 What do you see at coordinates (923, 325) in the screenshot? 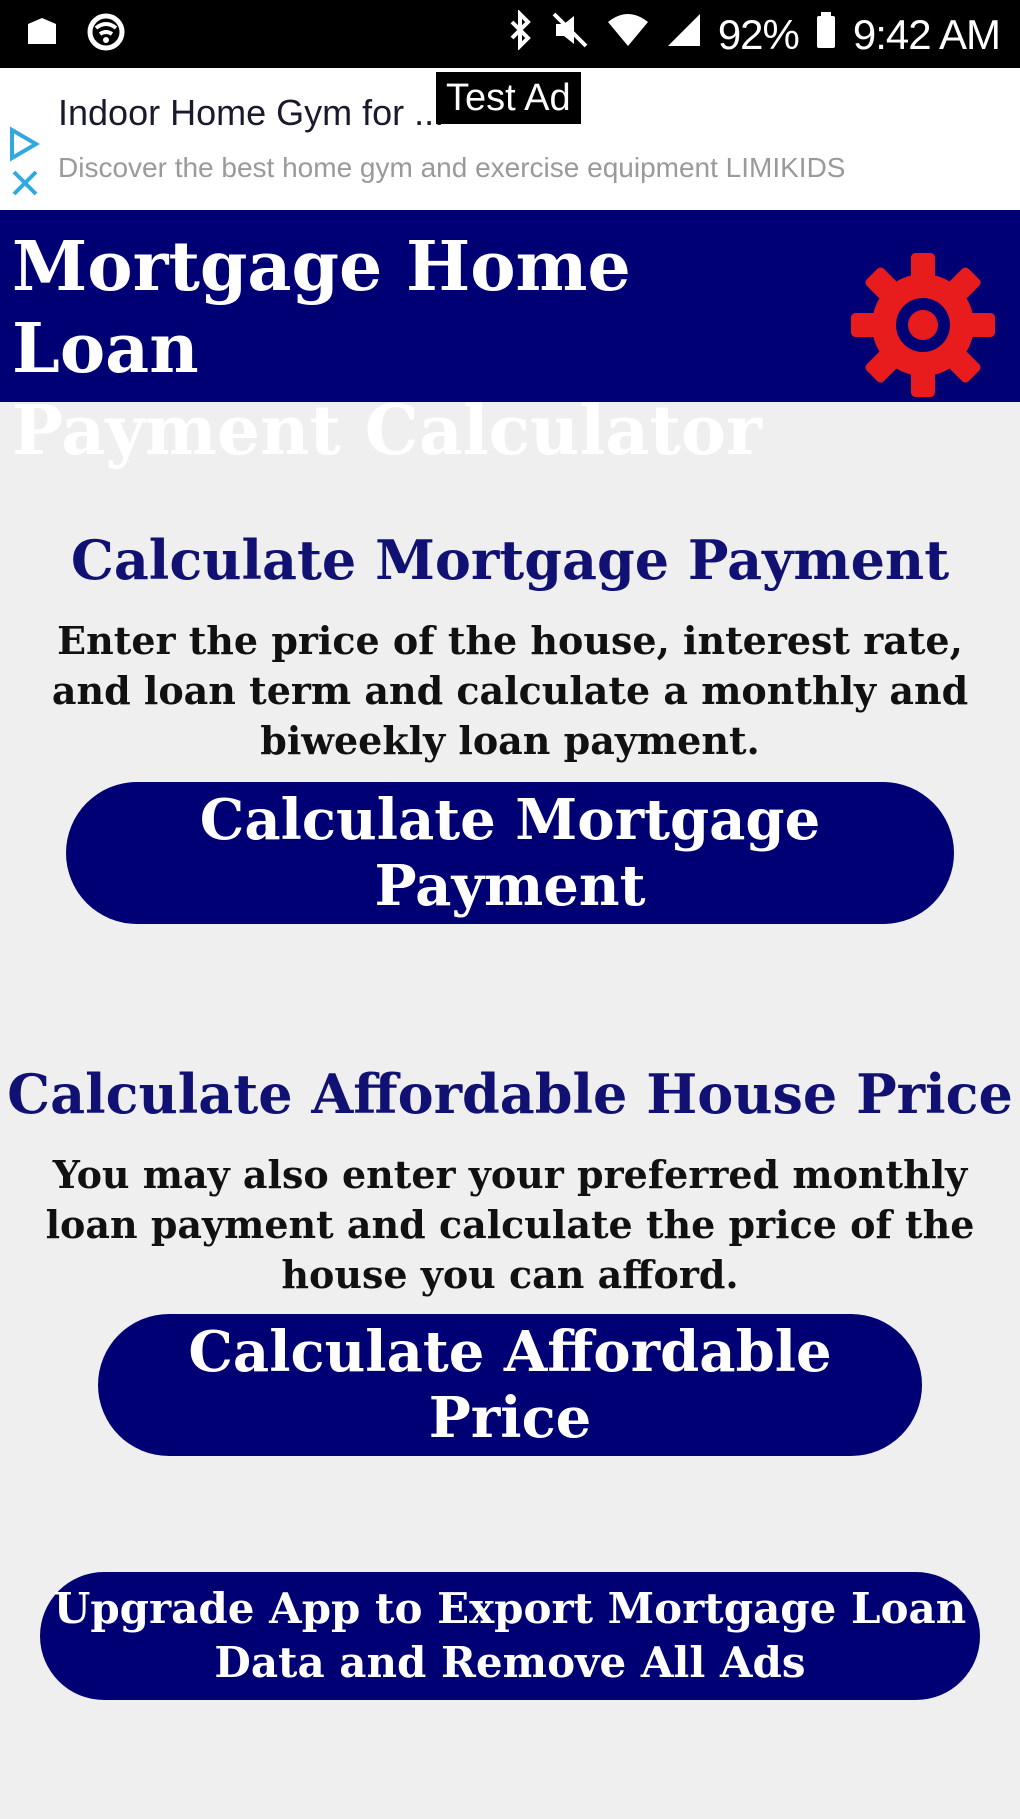
I see `settings-gear-icon` at bounding box center [923, 325].